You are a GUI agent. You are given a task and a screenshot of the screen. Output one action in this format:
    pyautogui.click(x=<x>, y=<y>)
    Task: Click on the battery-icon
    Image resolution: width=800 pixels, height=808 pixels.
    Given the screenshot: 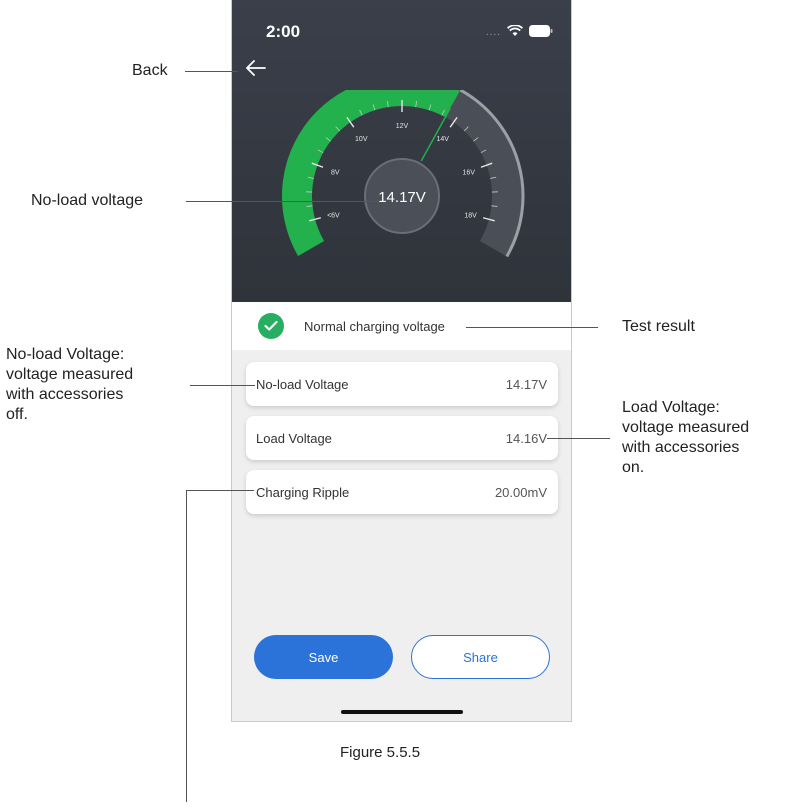 What is the action you would take?
    pyautogui.click(x=541, y=33)
    